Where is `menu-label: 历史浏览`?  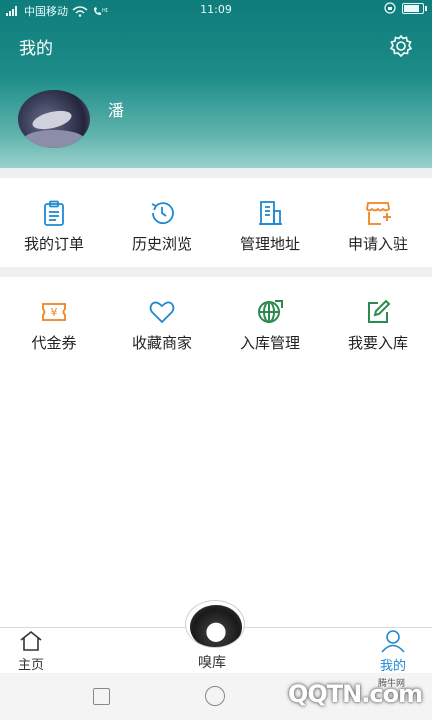
menu-label: 历史浏览 is located at coordinates (161, 244).